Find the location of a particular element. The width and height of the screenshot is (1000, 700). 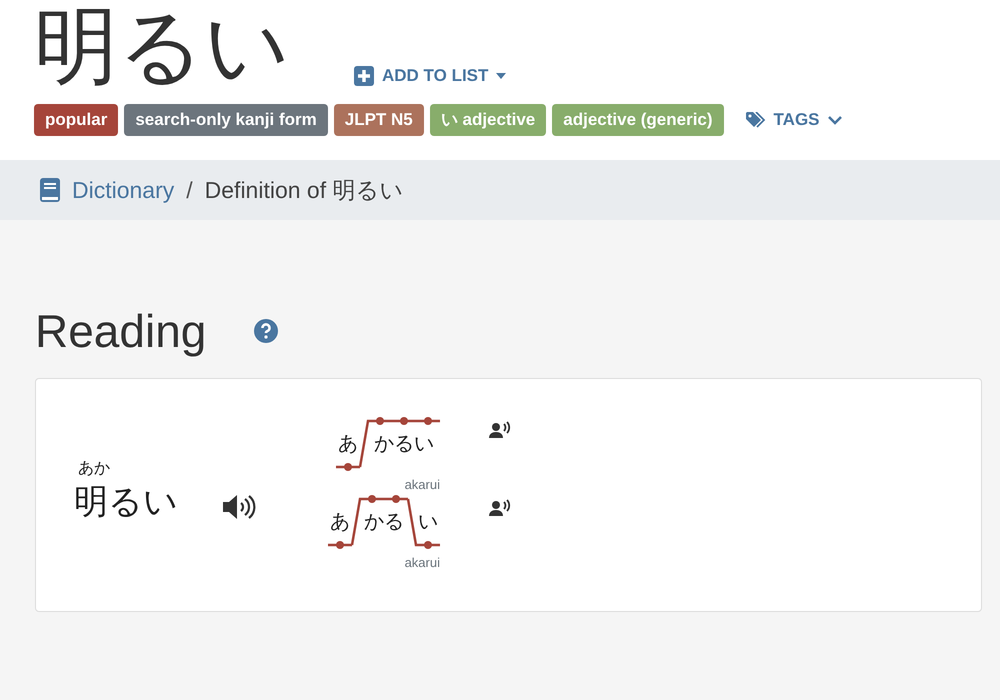

tag: popular is located at coordinates (76, 120).